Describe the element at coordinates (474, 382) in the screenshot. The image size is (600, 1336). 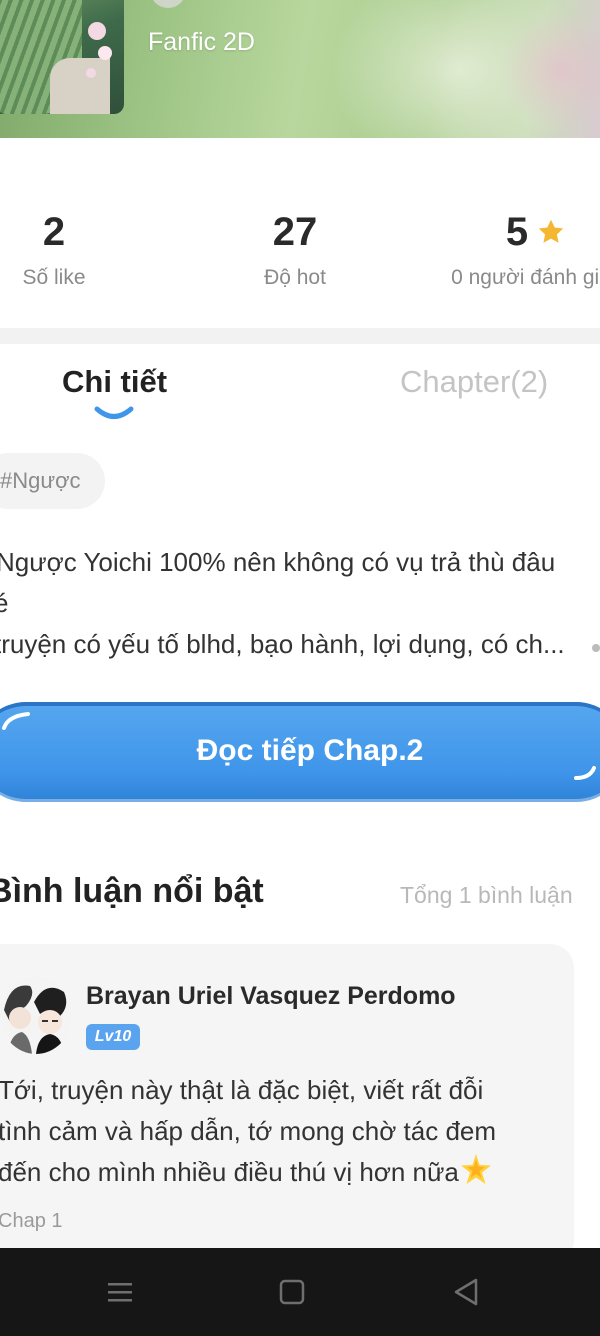
I see `tab-chapters: Chapter(2)` at that location.